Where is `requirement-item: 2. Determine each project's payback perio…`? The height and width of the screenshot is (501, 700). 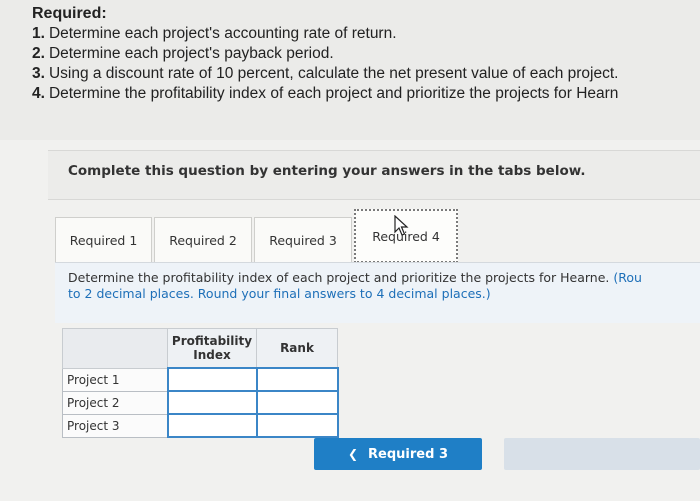 requirement-item: 2. Determine each project's payback perio… is located at coordinates (183, 53).